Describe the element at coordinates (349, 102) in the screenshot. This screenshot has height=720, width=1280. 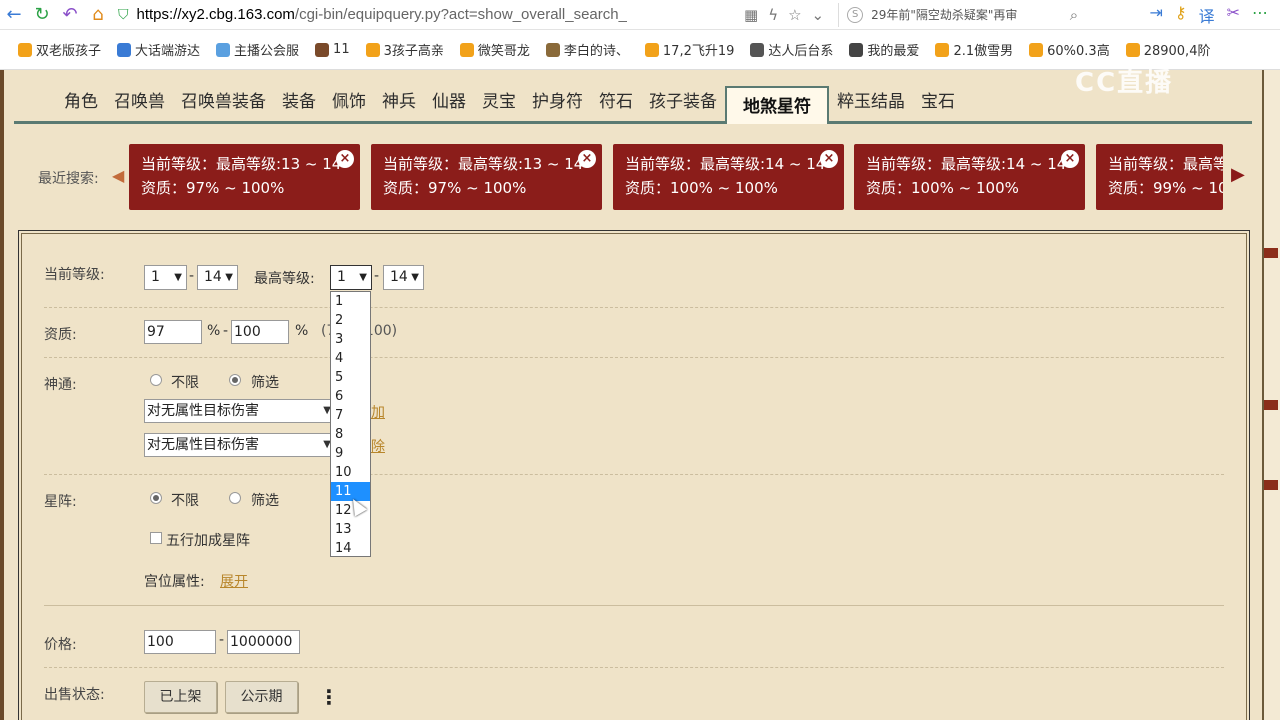
I see `tab-4: 佩饰` at that location.